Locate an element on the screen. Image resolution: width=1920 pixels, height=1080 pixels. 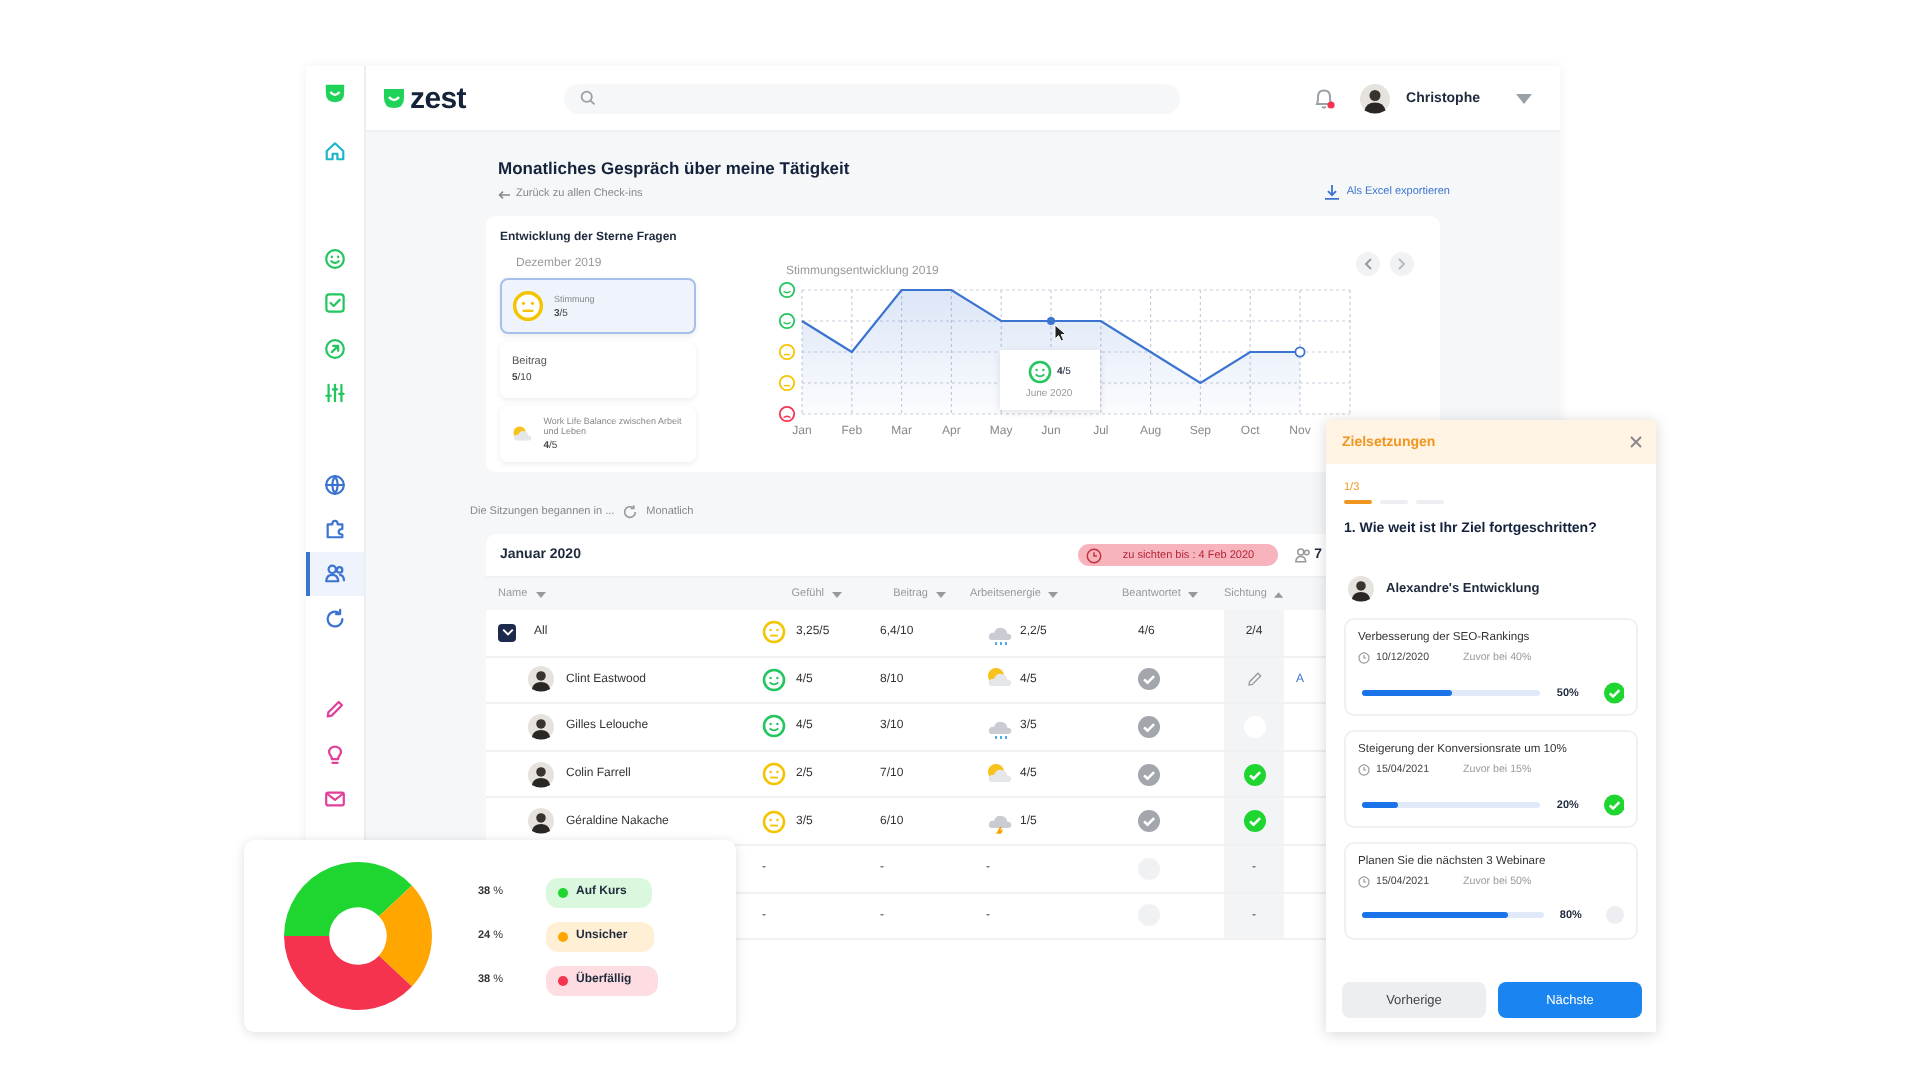
next-button is located at coordinates (1402, 263).